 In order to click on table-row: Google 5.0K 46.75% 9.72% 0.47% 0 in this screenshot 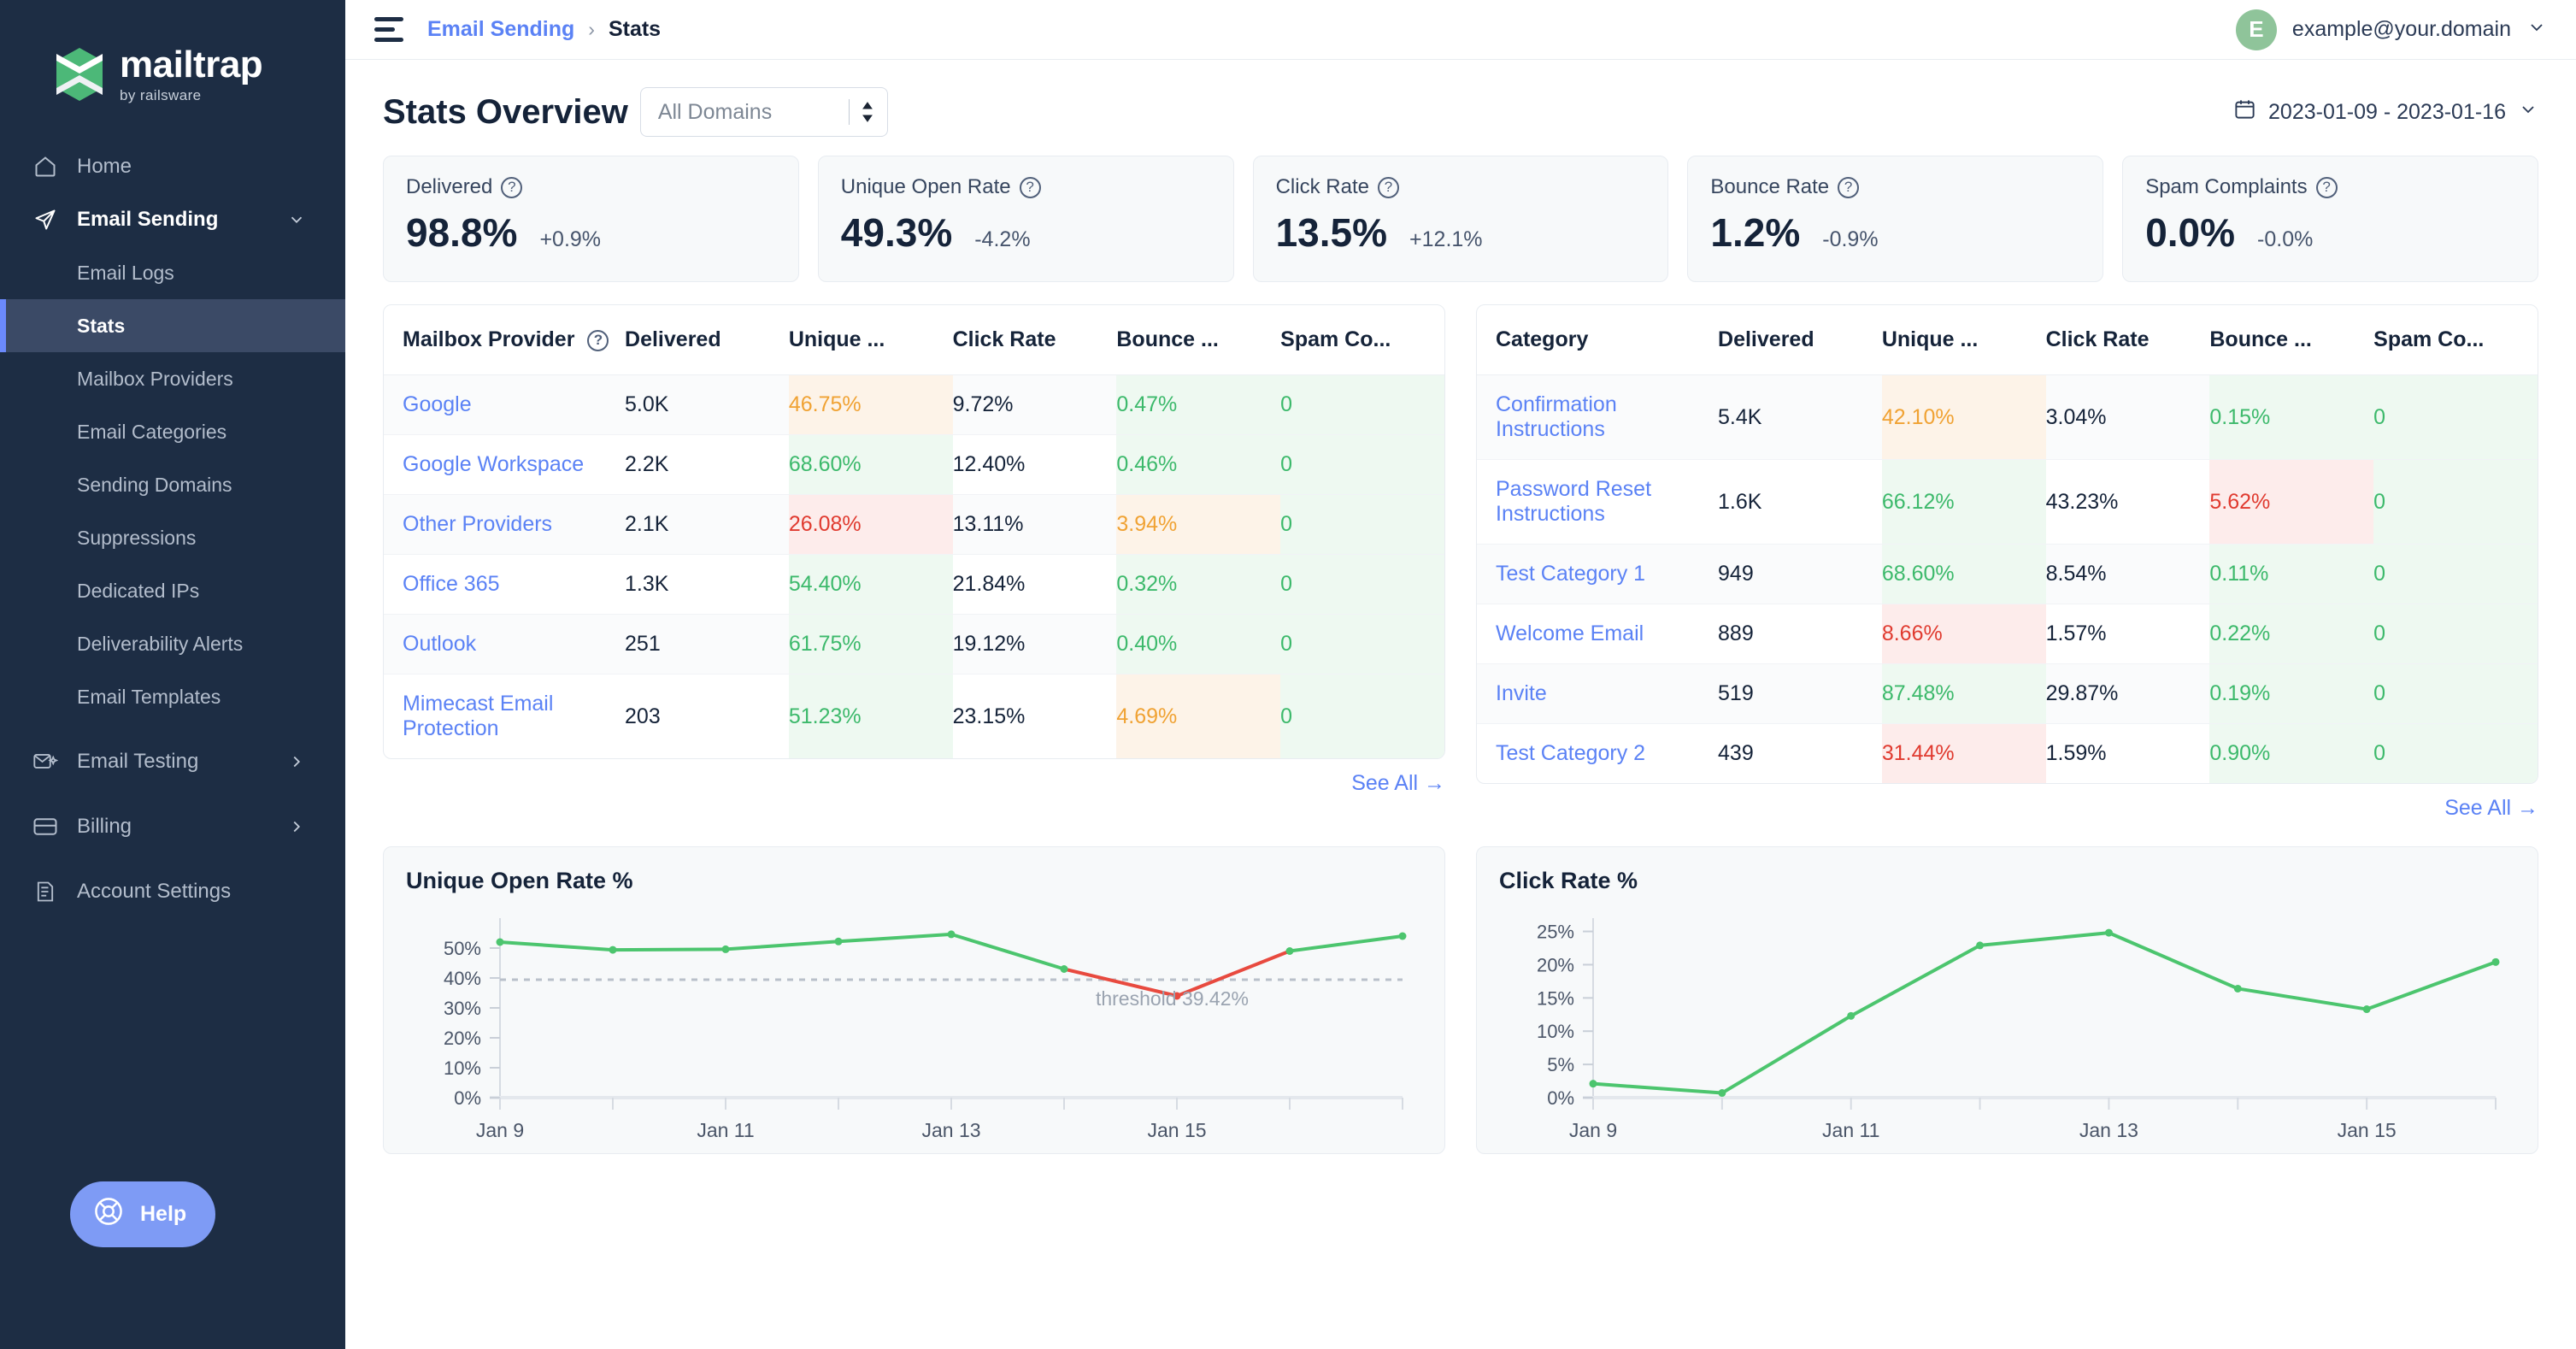, I will do `click(914, 404)`.